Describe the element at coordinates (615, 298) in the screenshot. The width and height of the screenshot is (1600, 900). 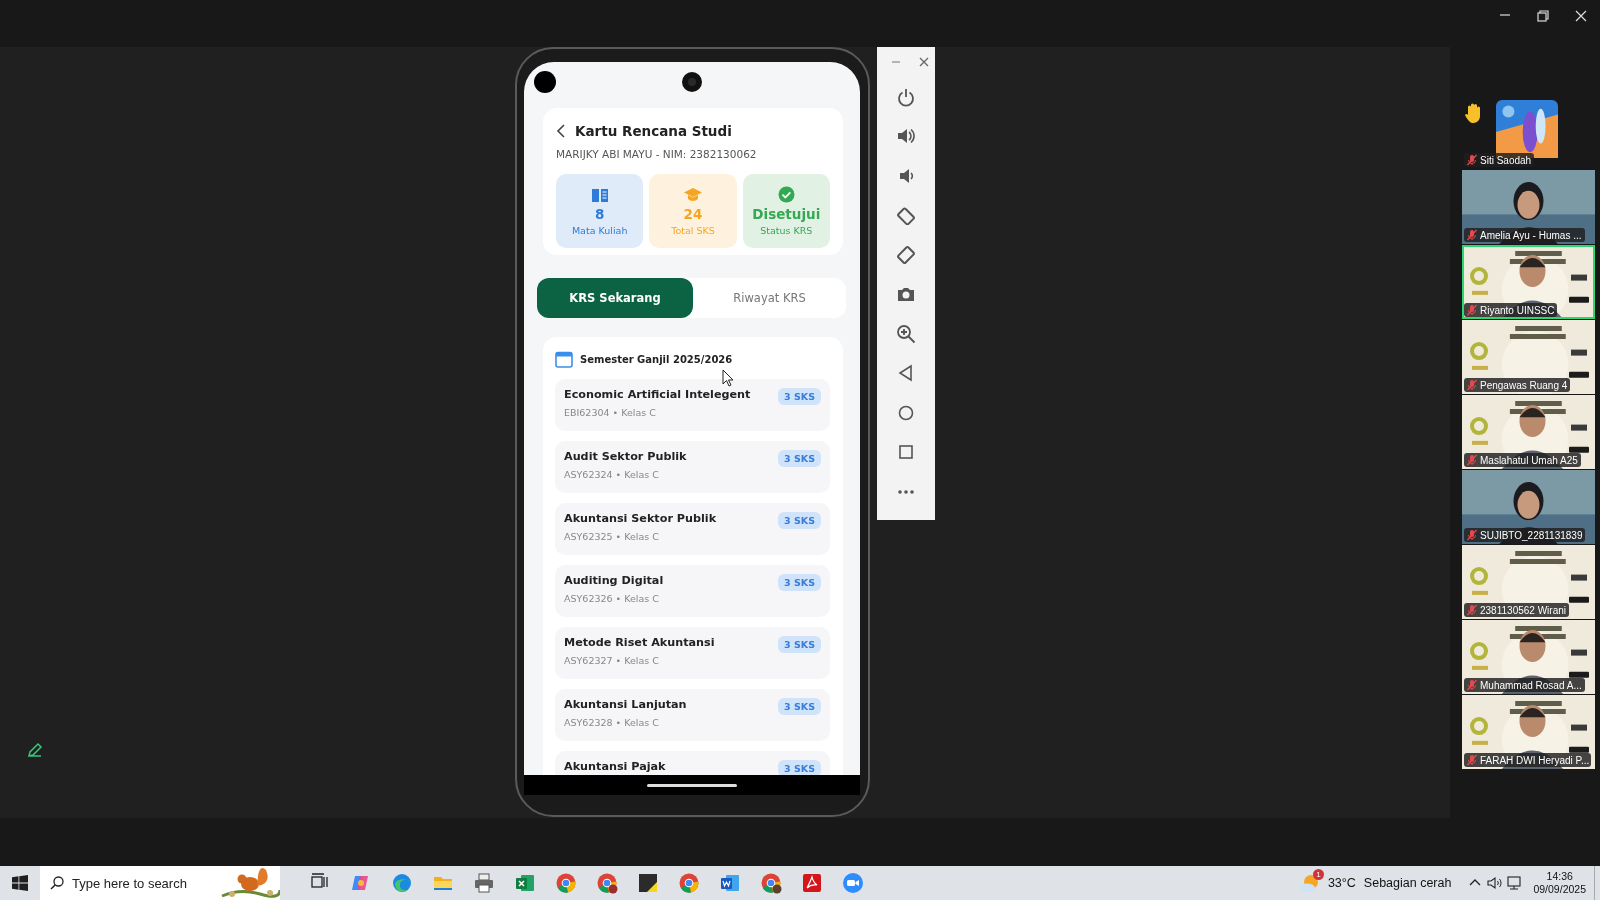
I see `tab: KRS Sekarang` at that location.